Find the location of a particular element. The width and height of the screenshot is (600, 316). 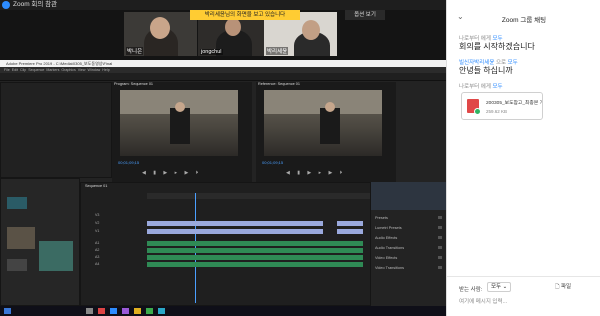

track-label: A2 is located at coordinates (97, 250).